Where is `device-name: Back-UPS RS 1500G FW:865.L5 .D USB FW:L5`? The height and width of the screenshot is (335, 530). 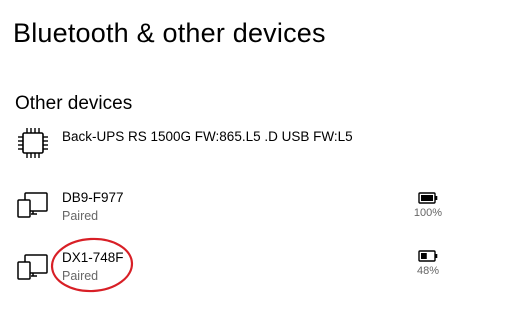 device-name: Back-UPS RS 1500G FW:865.L5 .D USB FW:L5 is located at coordinates (207, 136).